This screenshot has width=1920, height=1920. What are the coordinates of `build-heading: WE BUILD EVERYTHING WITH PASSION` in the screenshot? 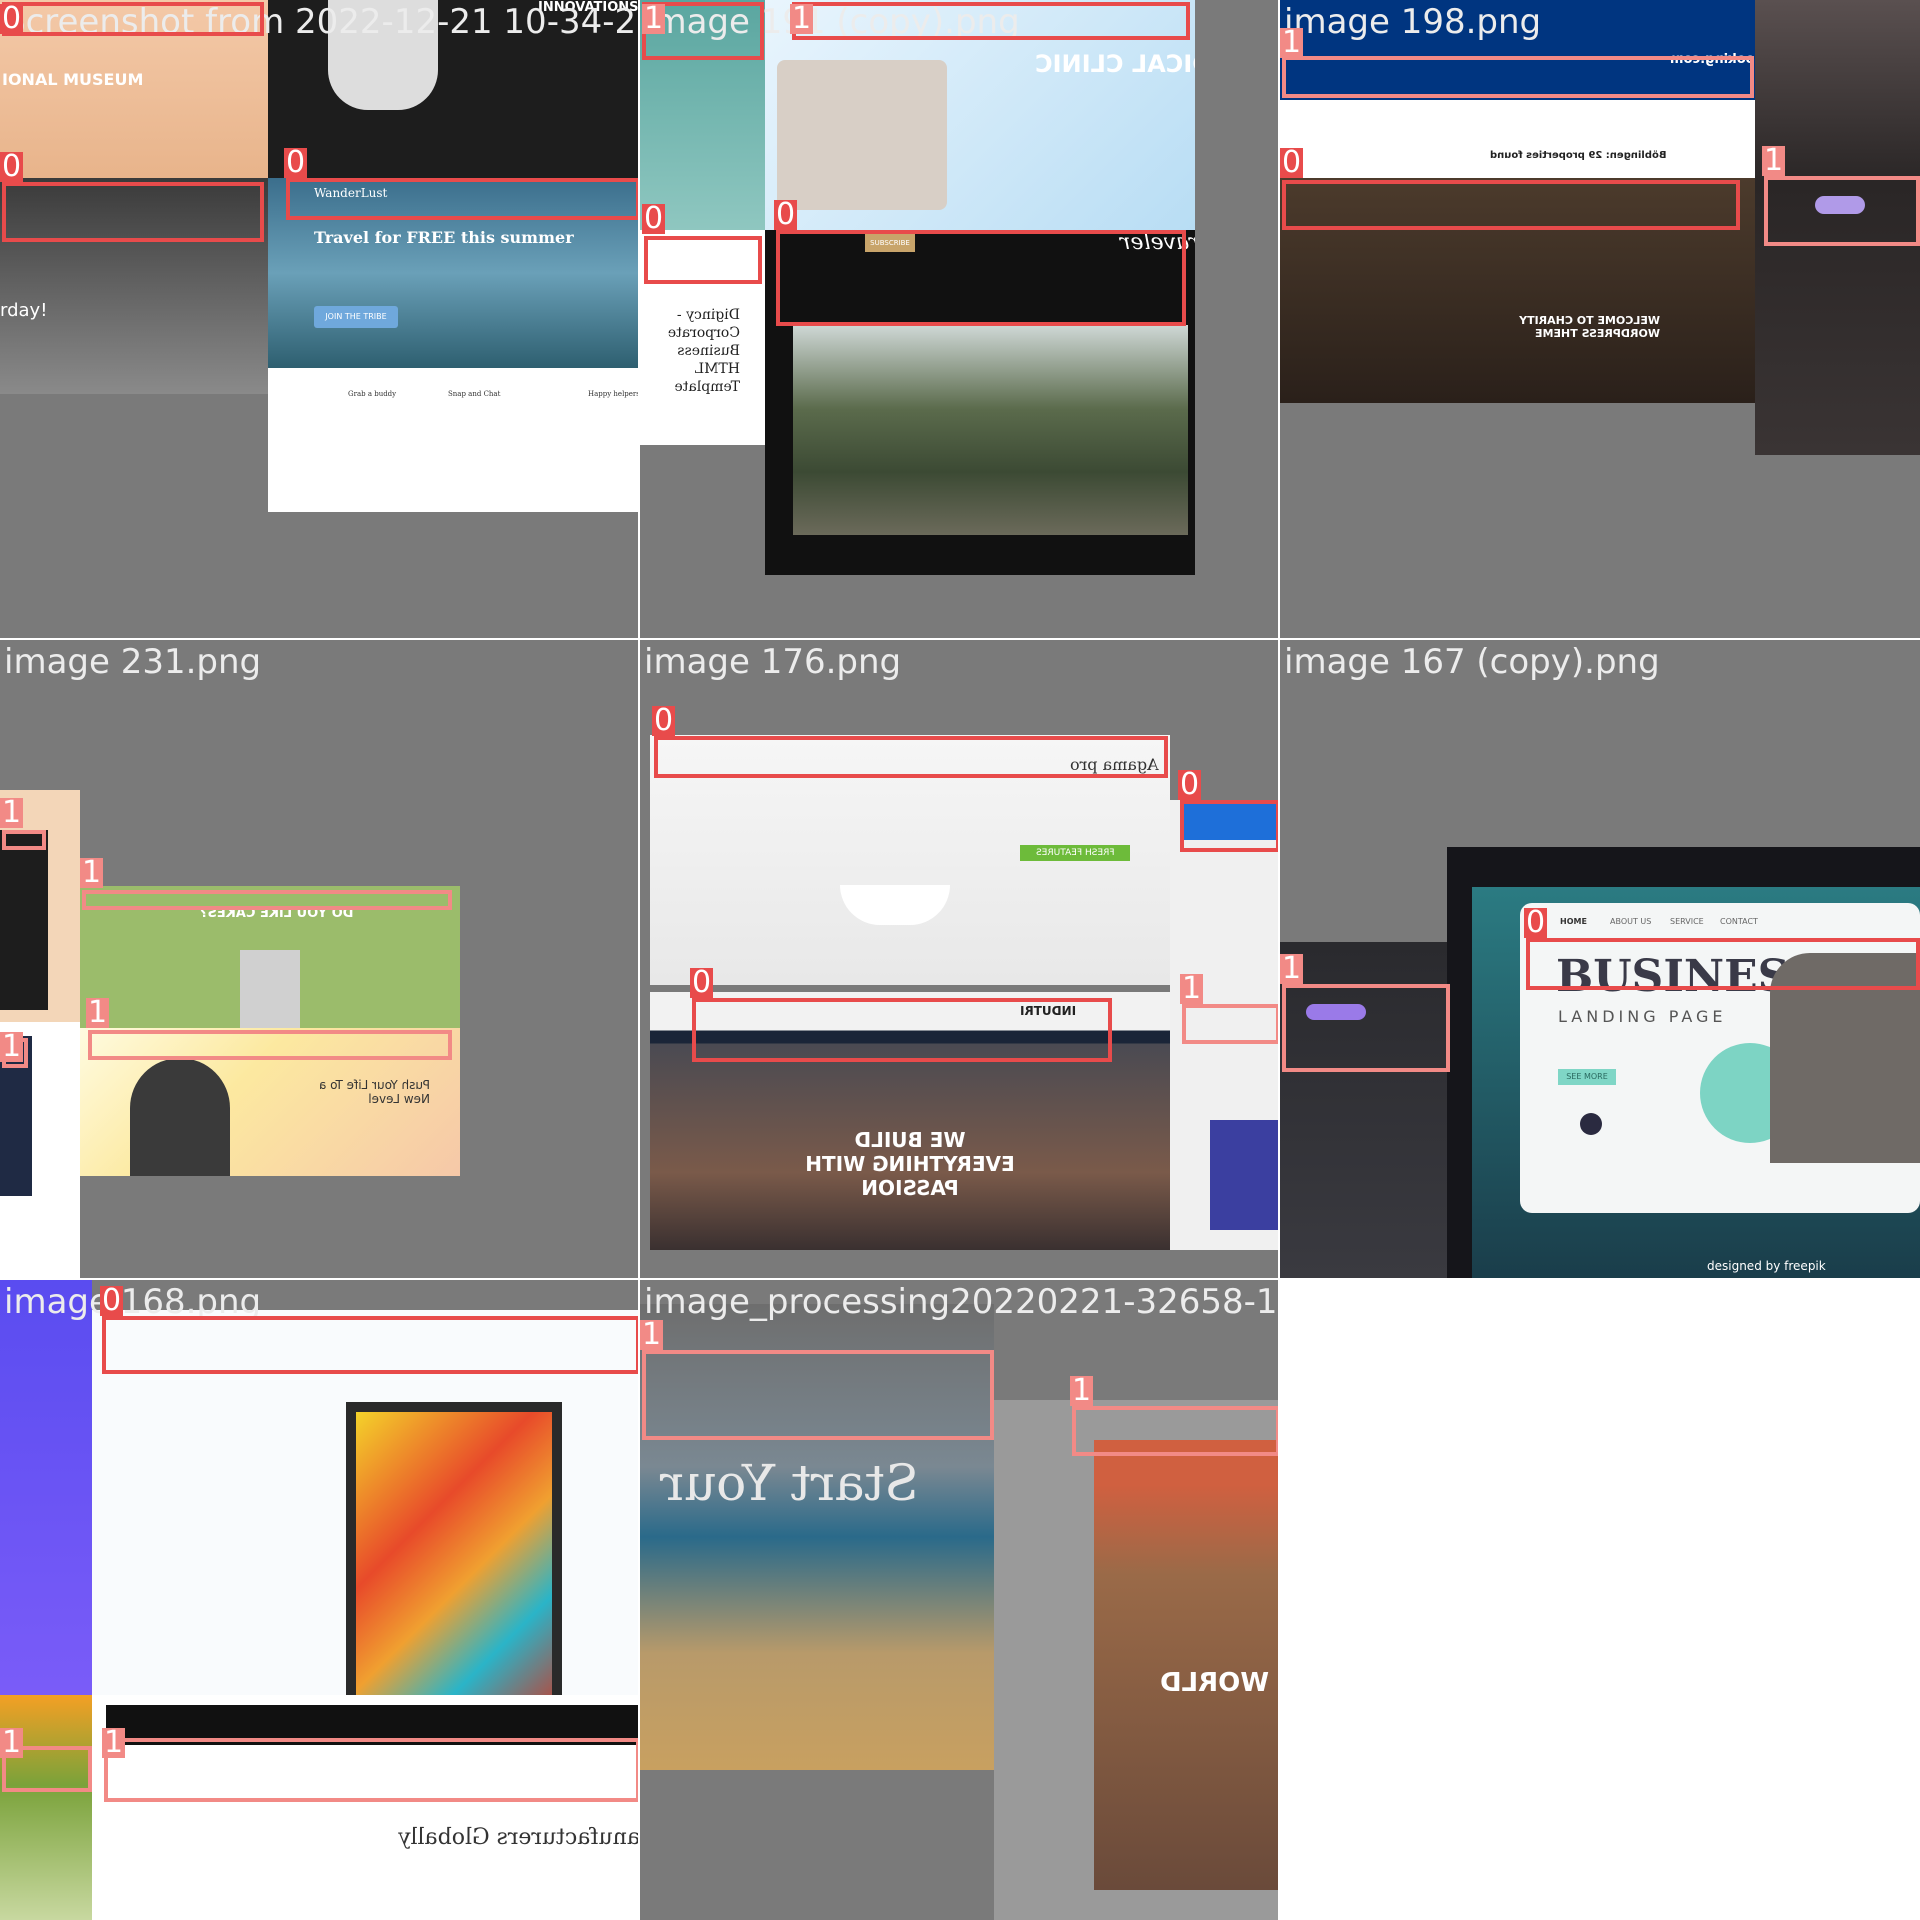 It's located at (910, 1164).